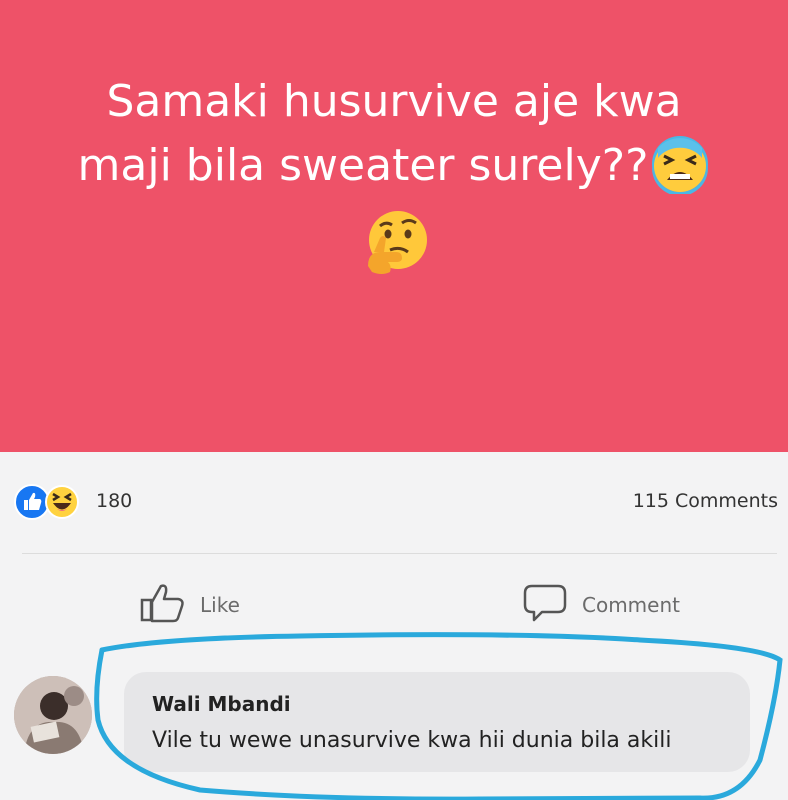 Image resolution: width=788 pixels, height=800 pixels. Describe the element at coordinates (680, 165) in the screenshot. I see `tired-face-emoji-icon` at that location.